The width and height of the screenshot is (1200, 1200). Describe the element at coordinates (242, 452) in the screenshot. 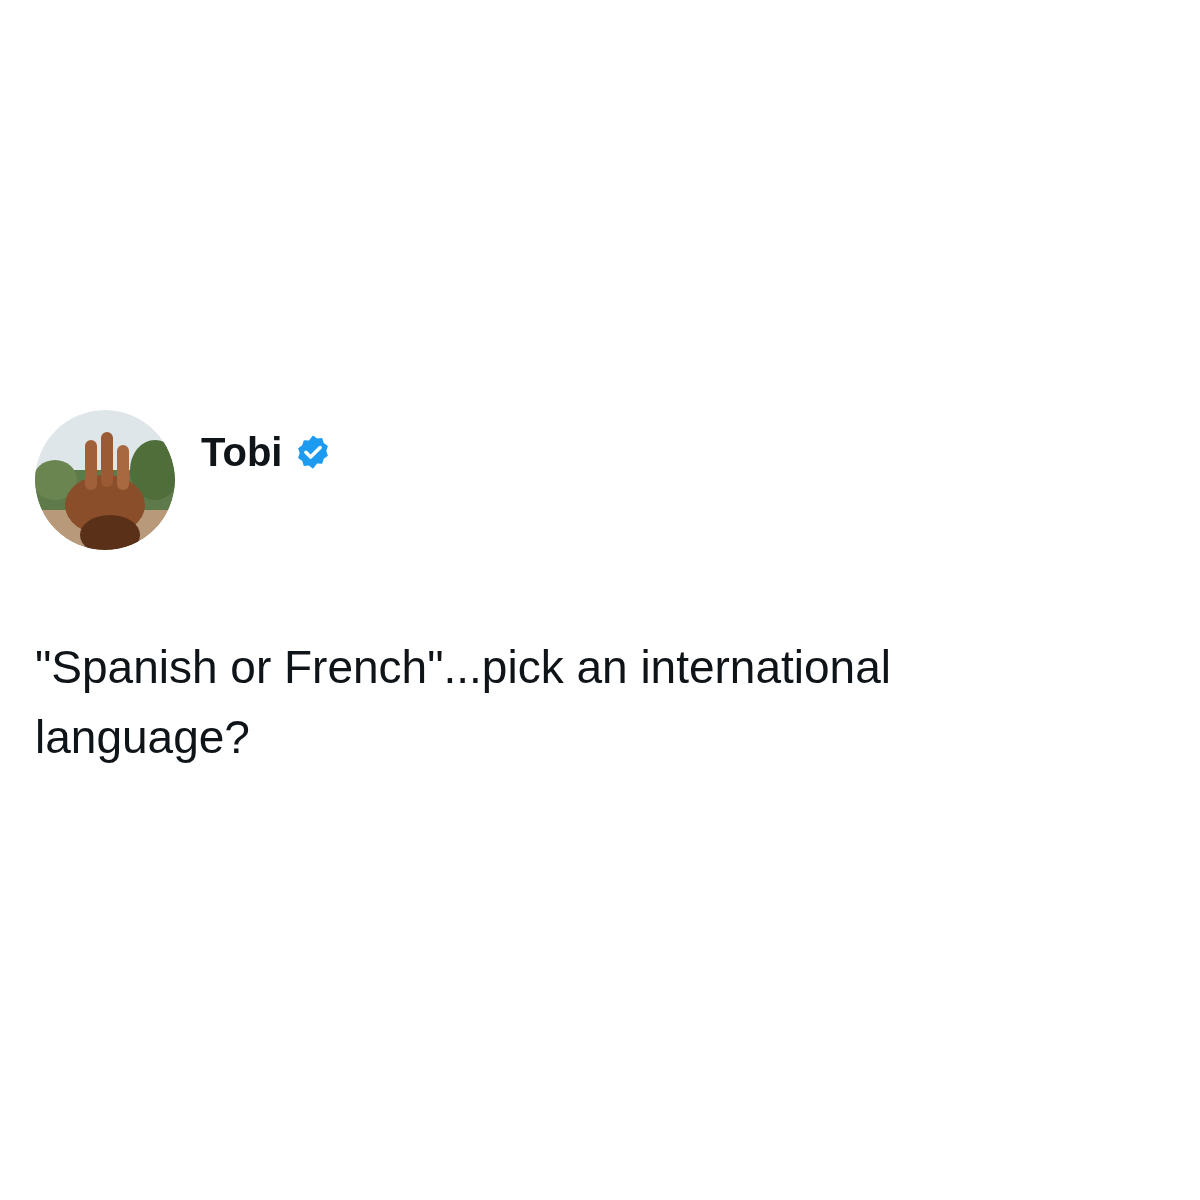

I see `author-name: Tobi` at that location.